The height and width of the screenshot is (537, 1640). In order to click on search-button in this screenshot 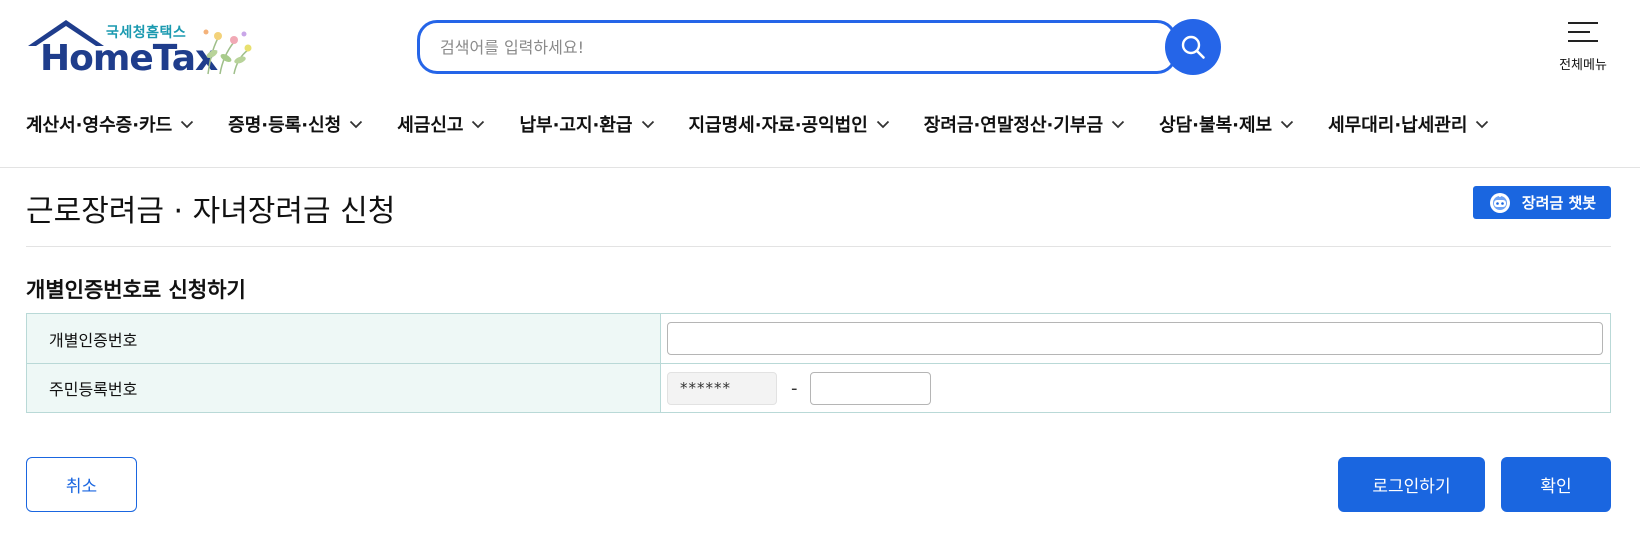, I will do `click(1193, 47)`.